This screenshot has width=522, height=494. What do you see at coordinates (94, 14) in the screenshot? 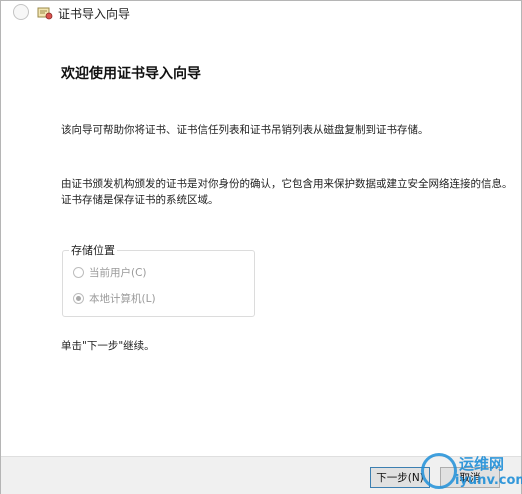
I see `window-title: 证书导入向导` at bounding box center [94, 14].